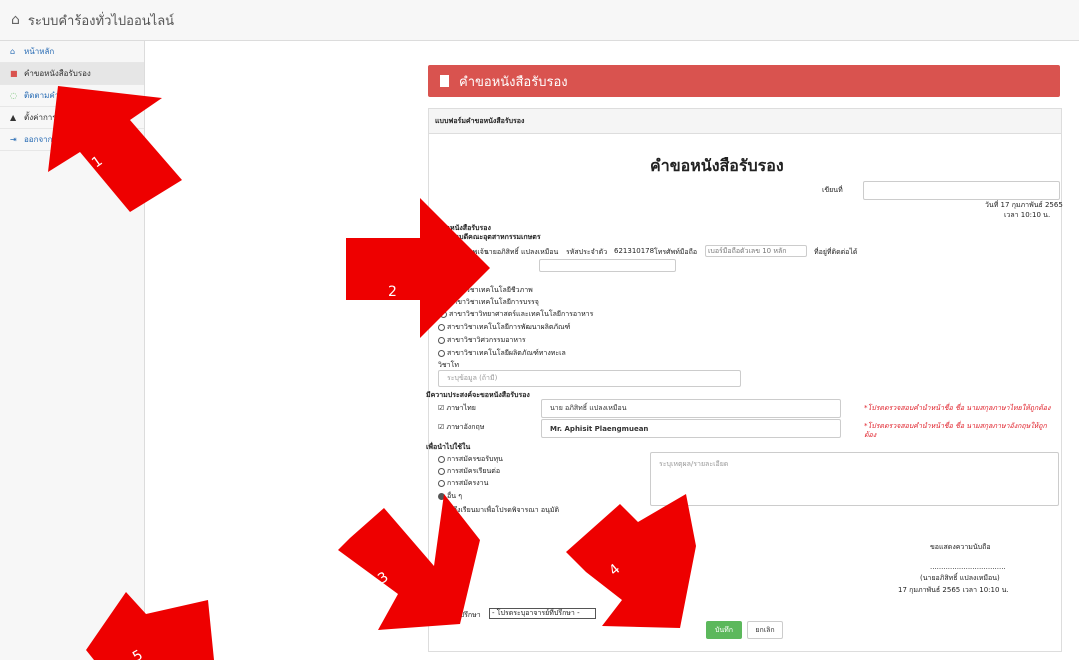 This screenshot has height=660, width=1079. I want to click on arrow-3: 3, so click(409, 562).